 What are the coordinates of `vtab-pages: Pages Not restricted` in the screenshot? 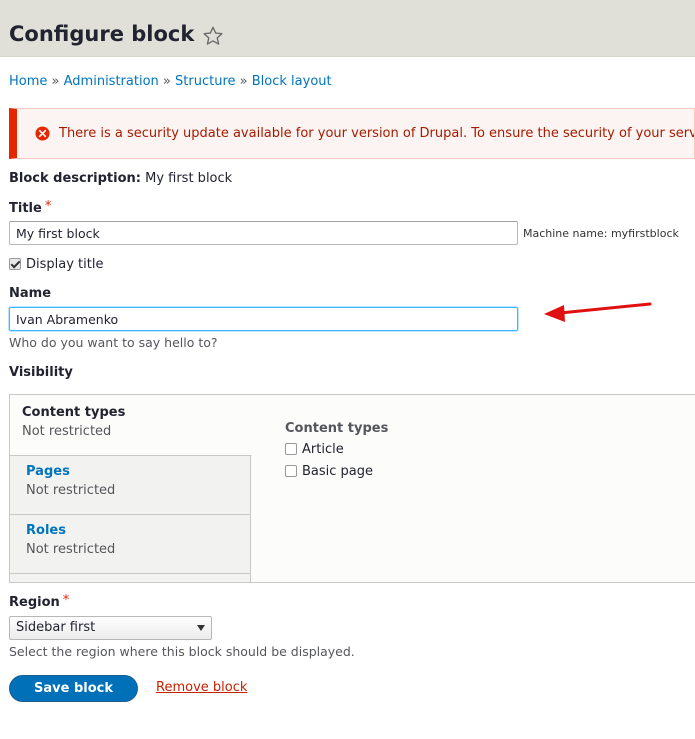 It's located at (130, 485).